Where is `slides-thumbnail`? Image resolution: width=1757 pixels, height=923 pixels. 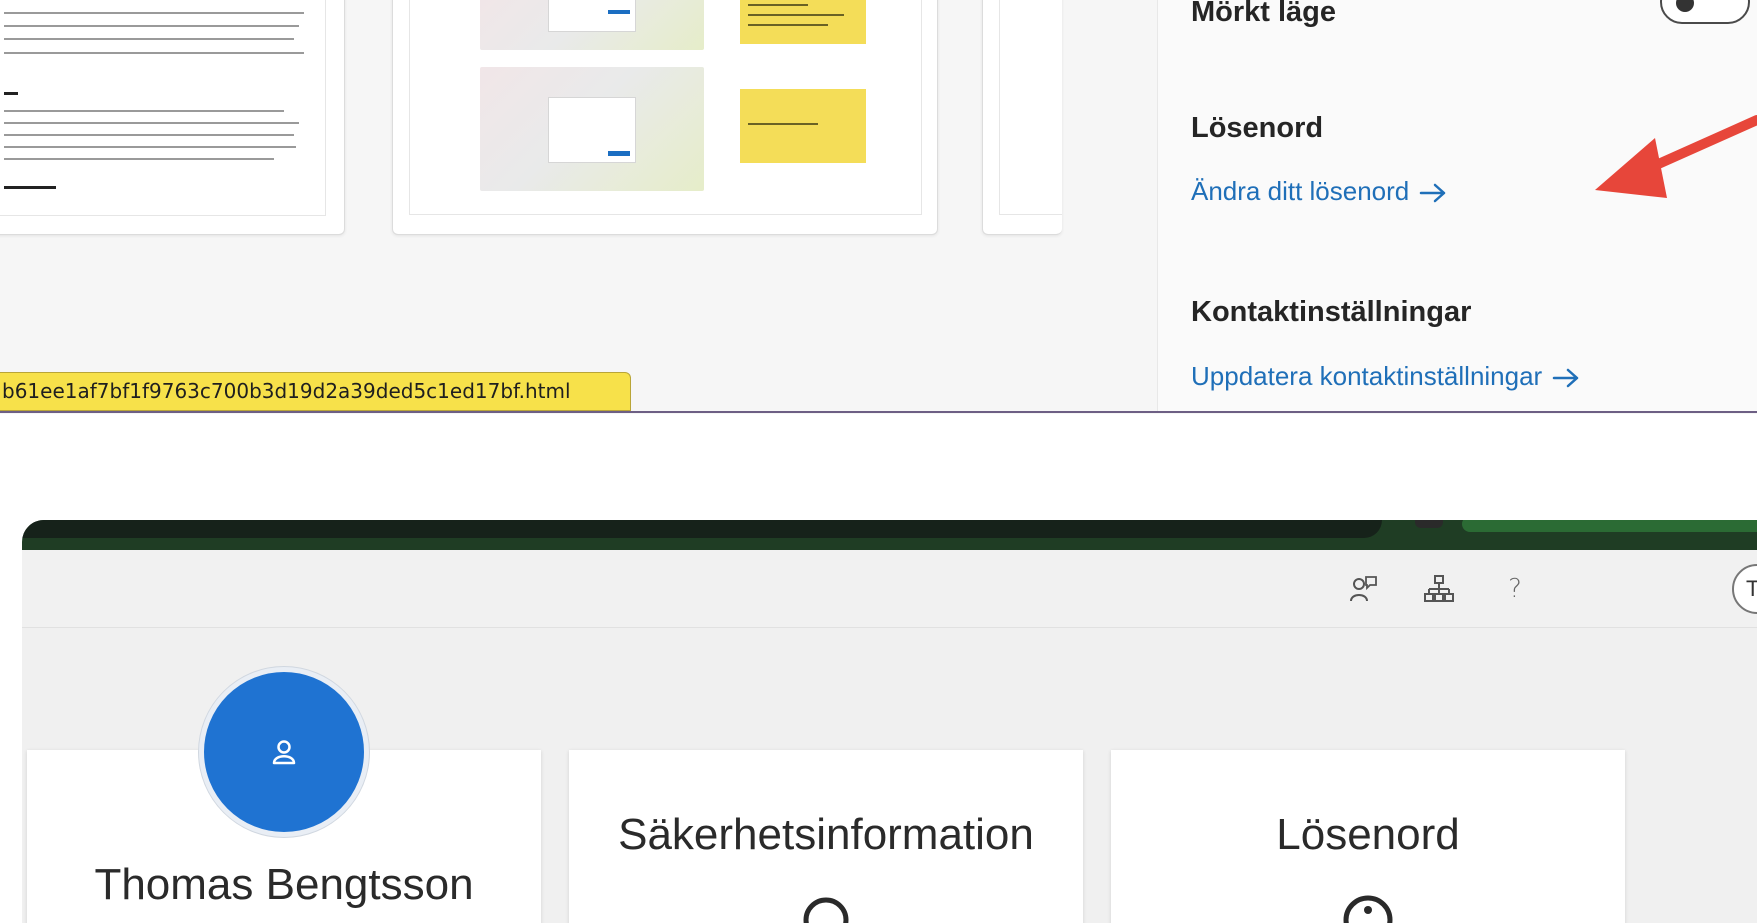
slides-thumbnail is located at coordinates (665, 117).